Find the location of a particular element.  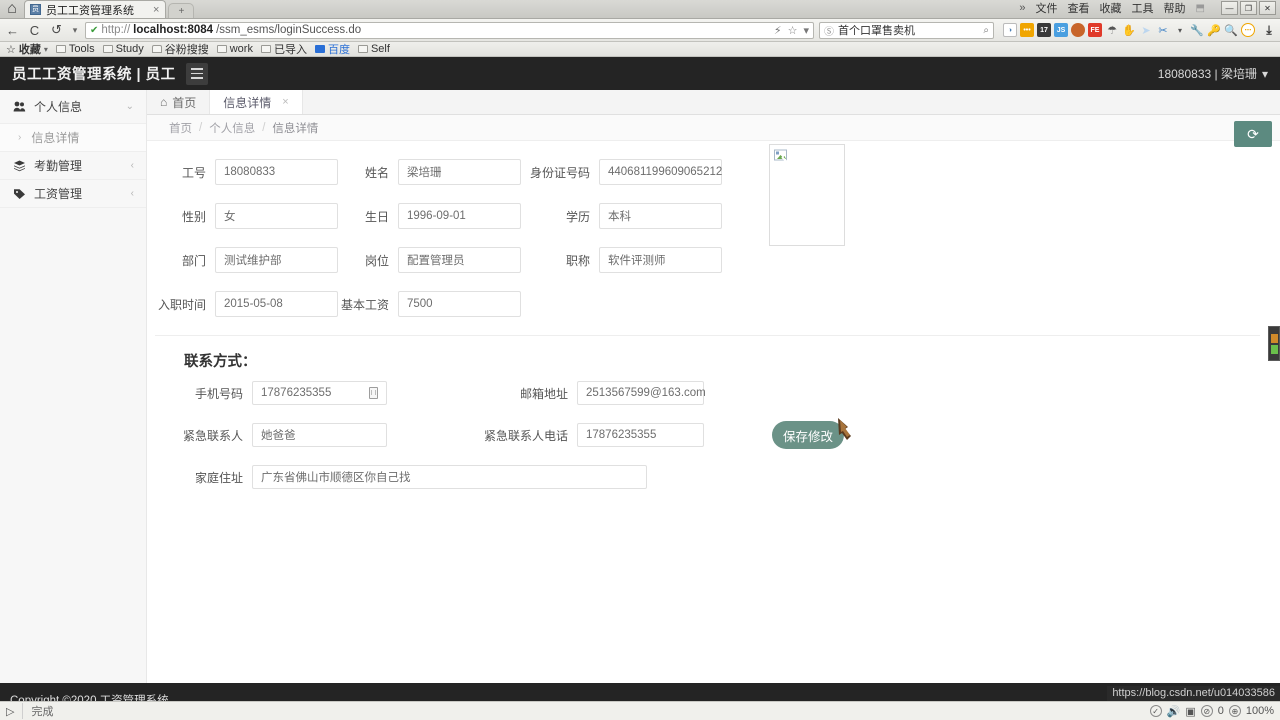

bookmark-label: 百度 is located at coordinates (338, 50).